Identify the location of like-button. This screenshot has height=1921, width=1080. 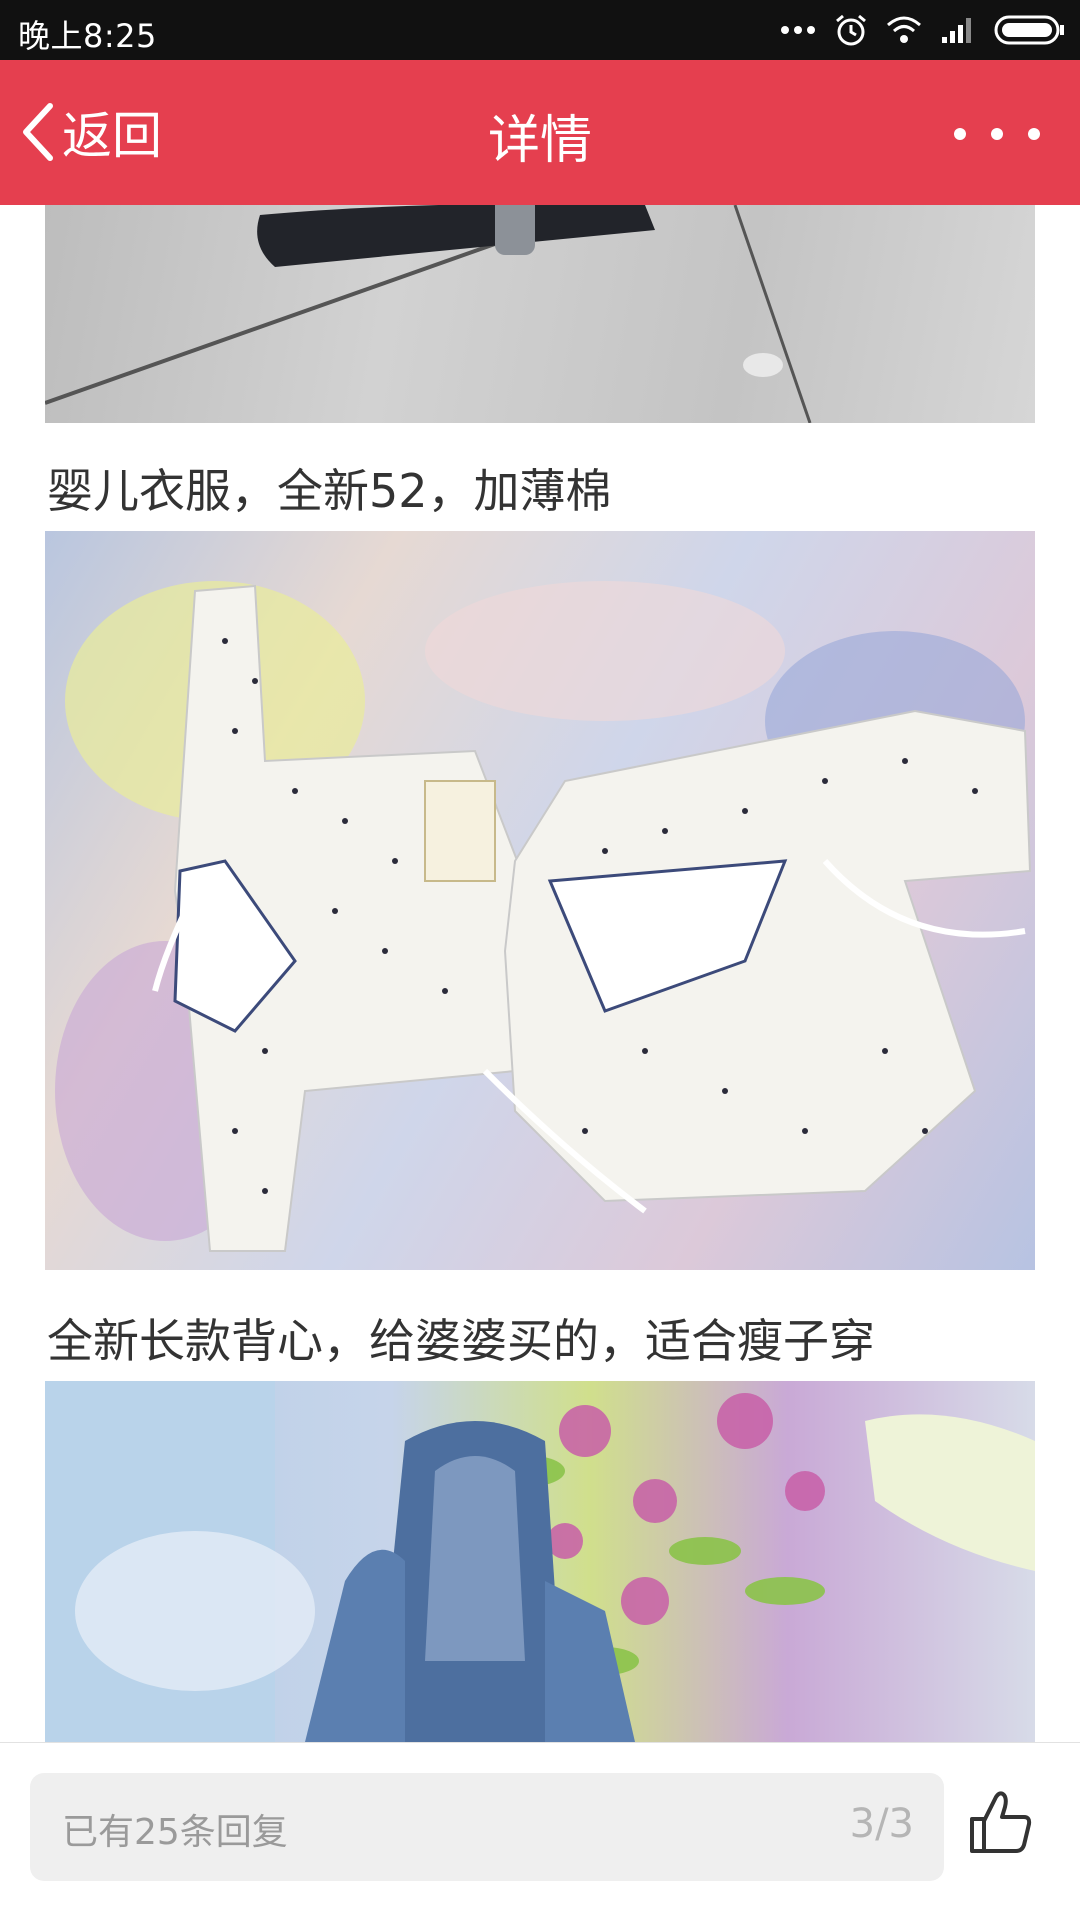
(1001, 1822).